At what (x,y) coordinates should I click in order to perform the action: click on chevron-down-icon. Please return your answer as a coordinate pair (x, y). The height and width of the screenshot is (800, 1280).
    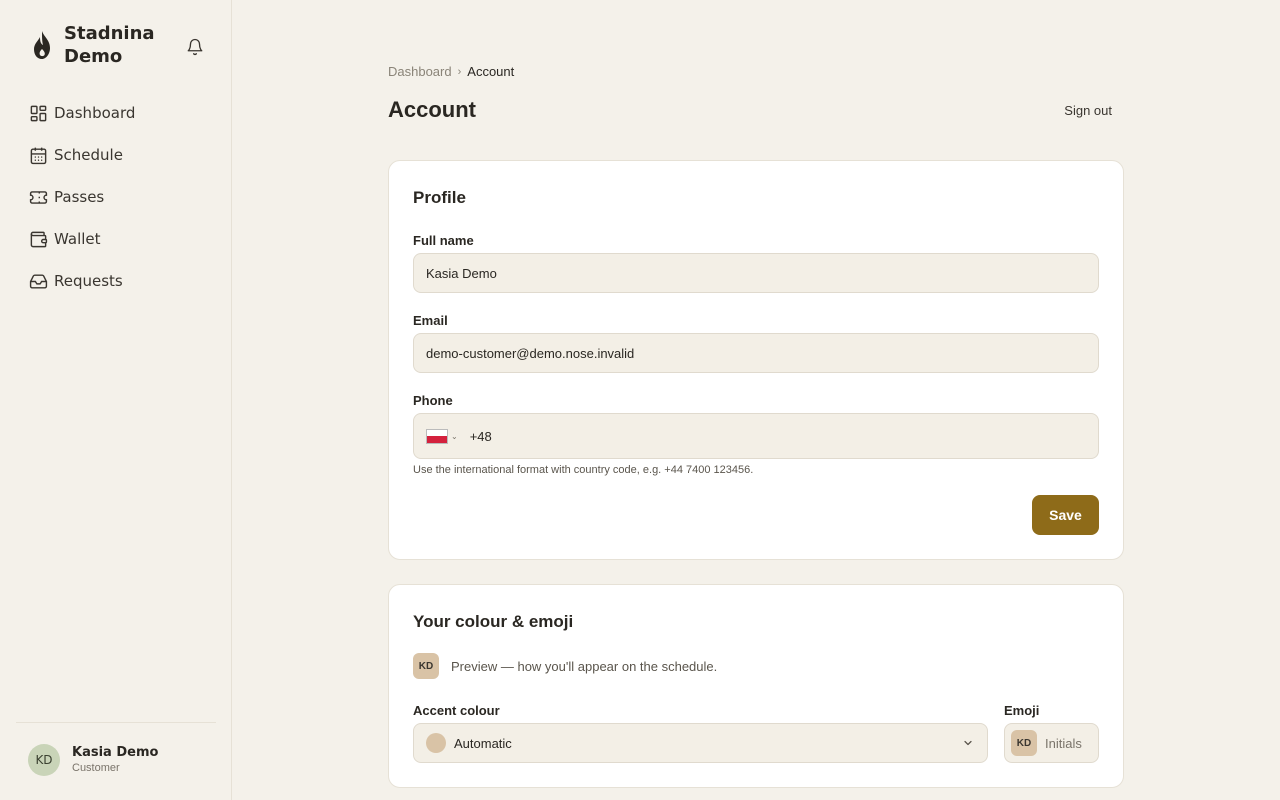
    Looking at the image, I should click on (968, 743).